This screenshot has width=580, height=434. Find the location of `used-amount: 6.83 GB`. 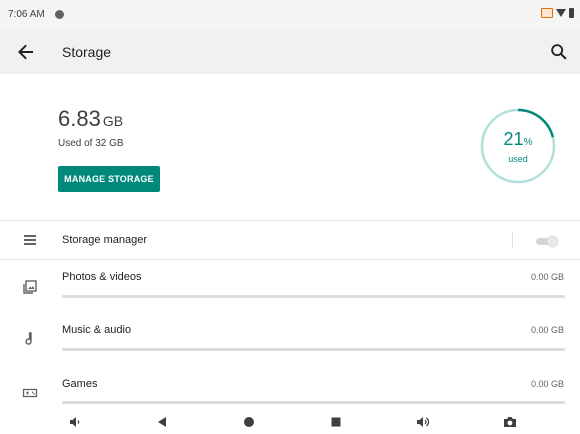

used-amount: 6.83 GB is located at coordinates (90, 119).